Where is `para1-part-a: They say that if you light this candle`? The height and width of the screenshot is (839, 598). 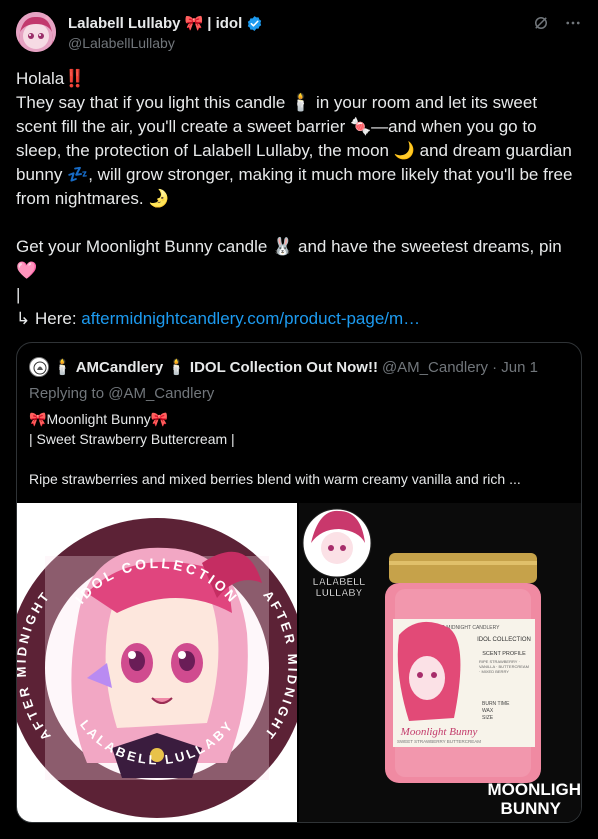 para1-part-a: They say that if you light this candle is located at coordinates (151, 102).